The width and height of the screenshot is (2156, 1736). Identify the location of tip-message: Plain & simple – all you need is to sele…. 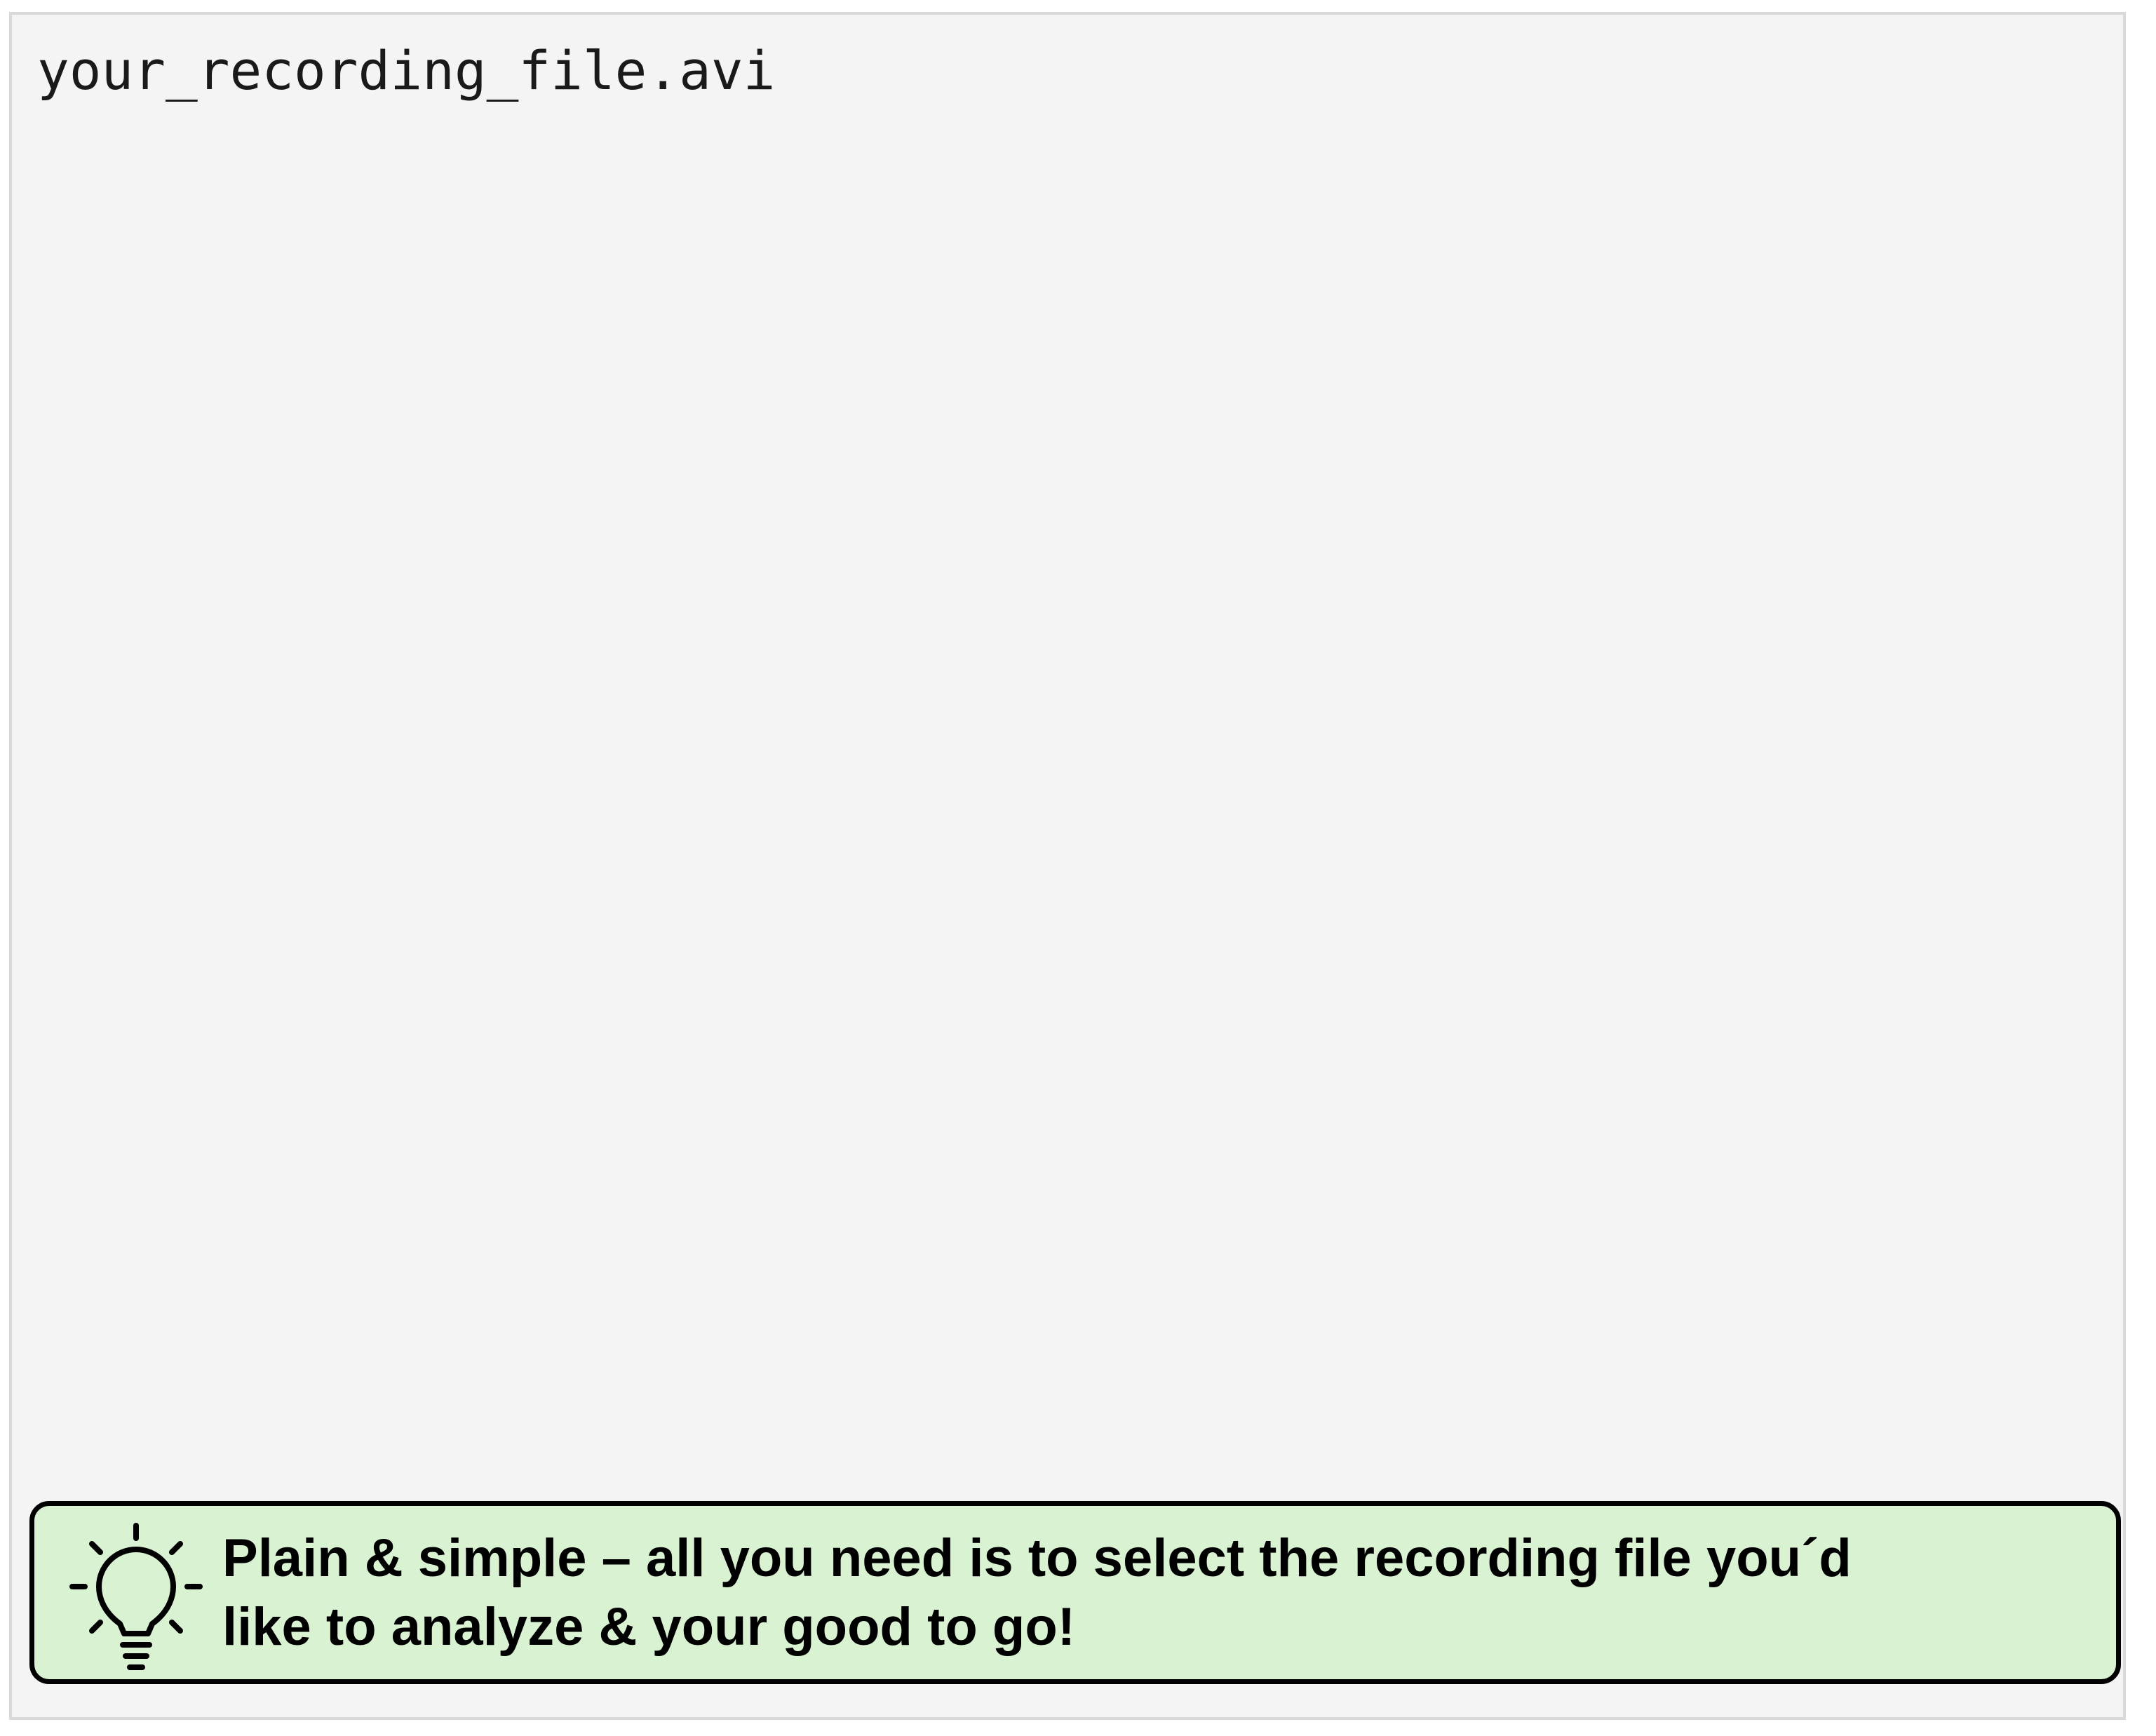
(1162, 1593).